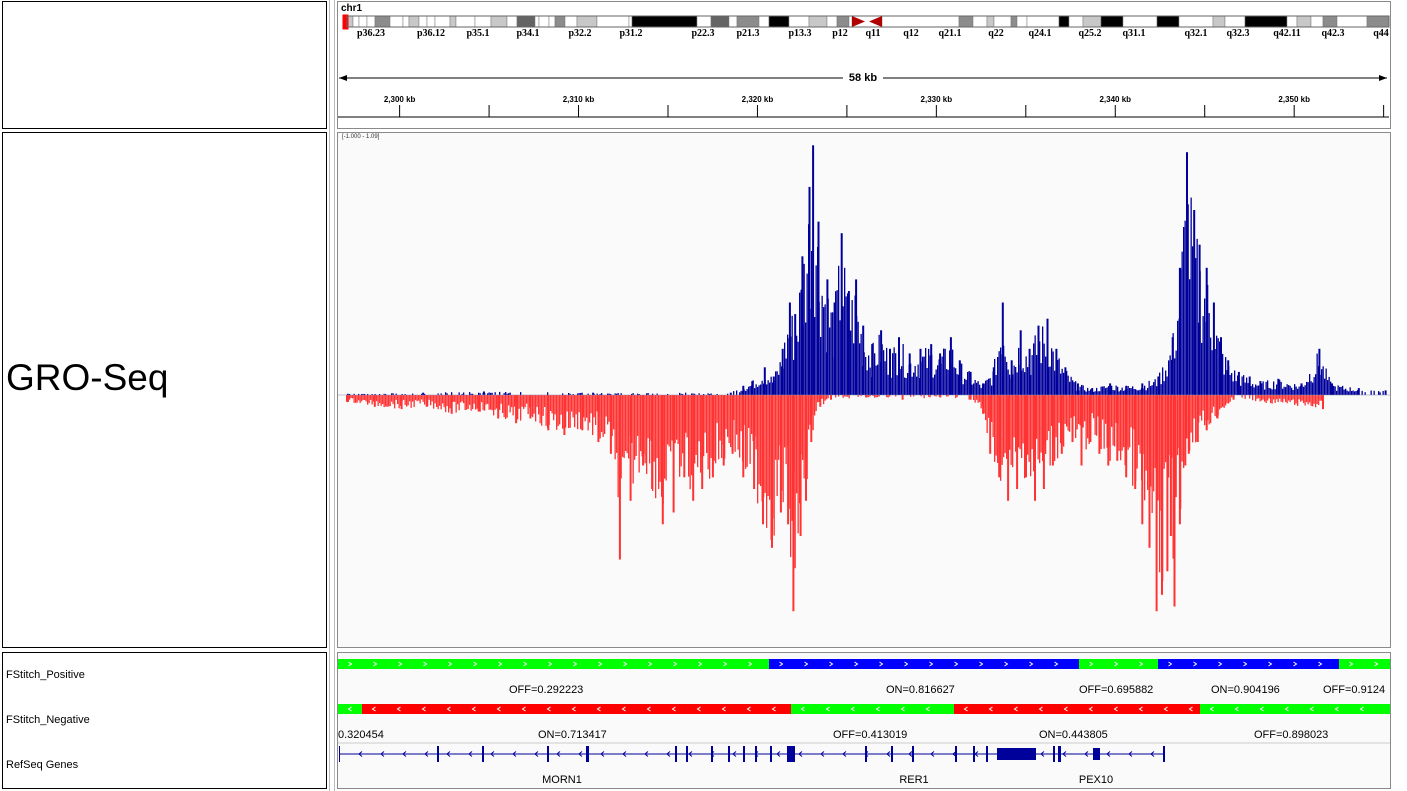 This screenshot has height=791, width=1407. Describe the element at coordinates (45, 675) in the screenshot. I see `fstitch-positive-track-name: FStitch_Positive` at that location.